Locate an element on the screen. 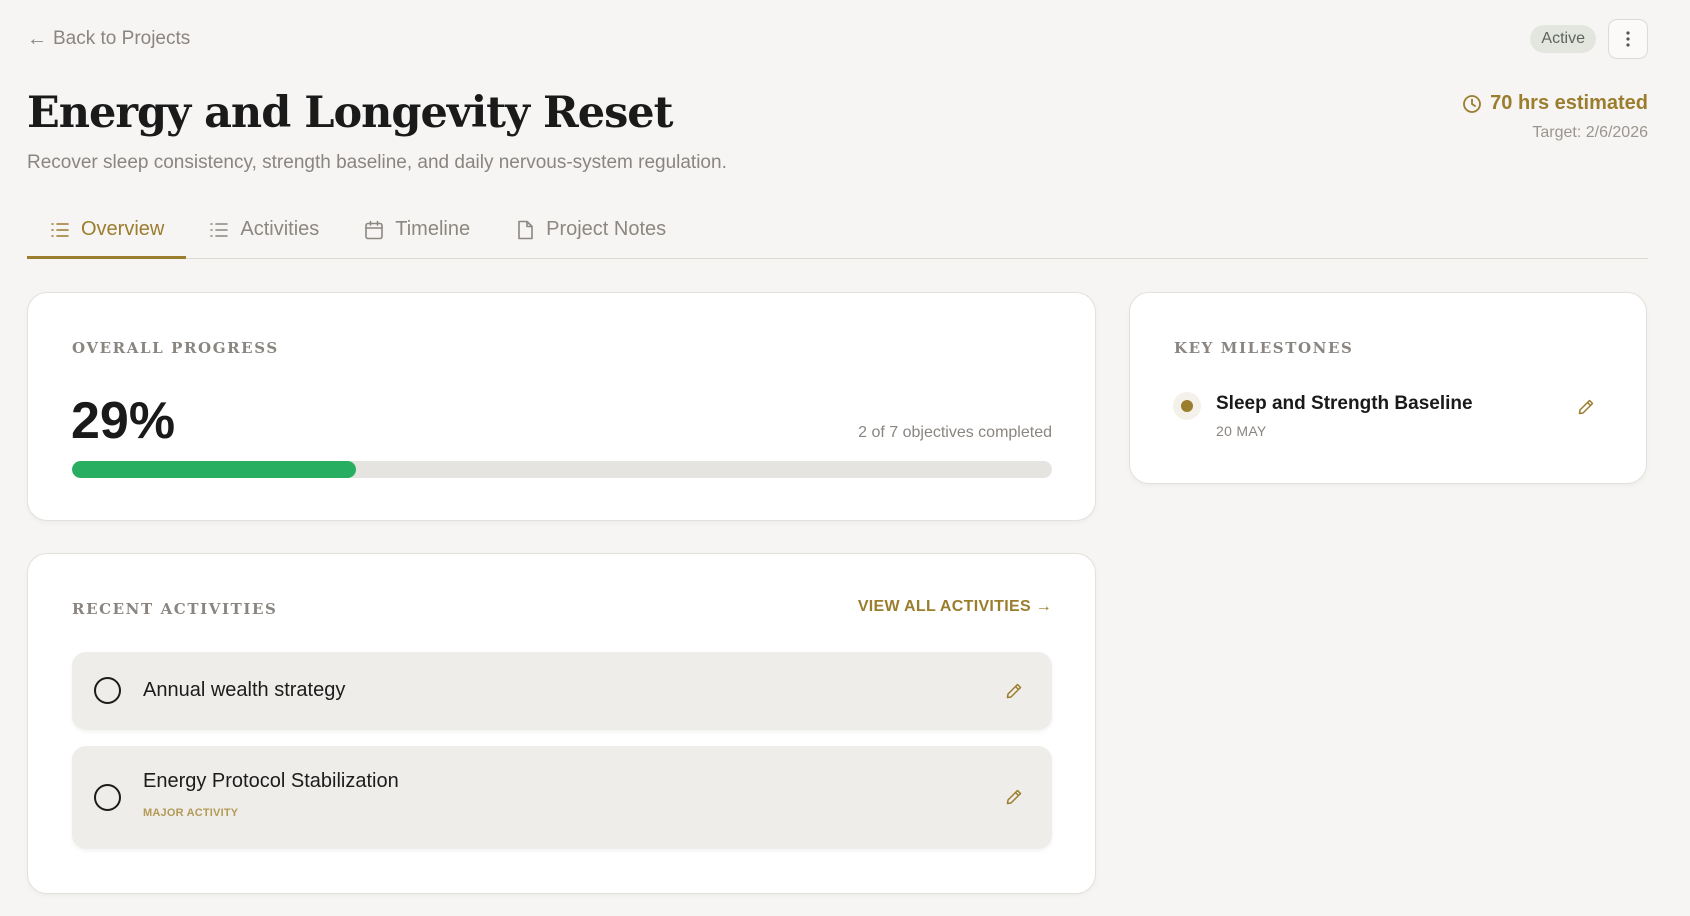 The height and width of the screenshot is (916, 1690). tab-activities: Activities is located at coordinates (263, 234).